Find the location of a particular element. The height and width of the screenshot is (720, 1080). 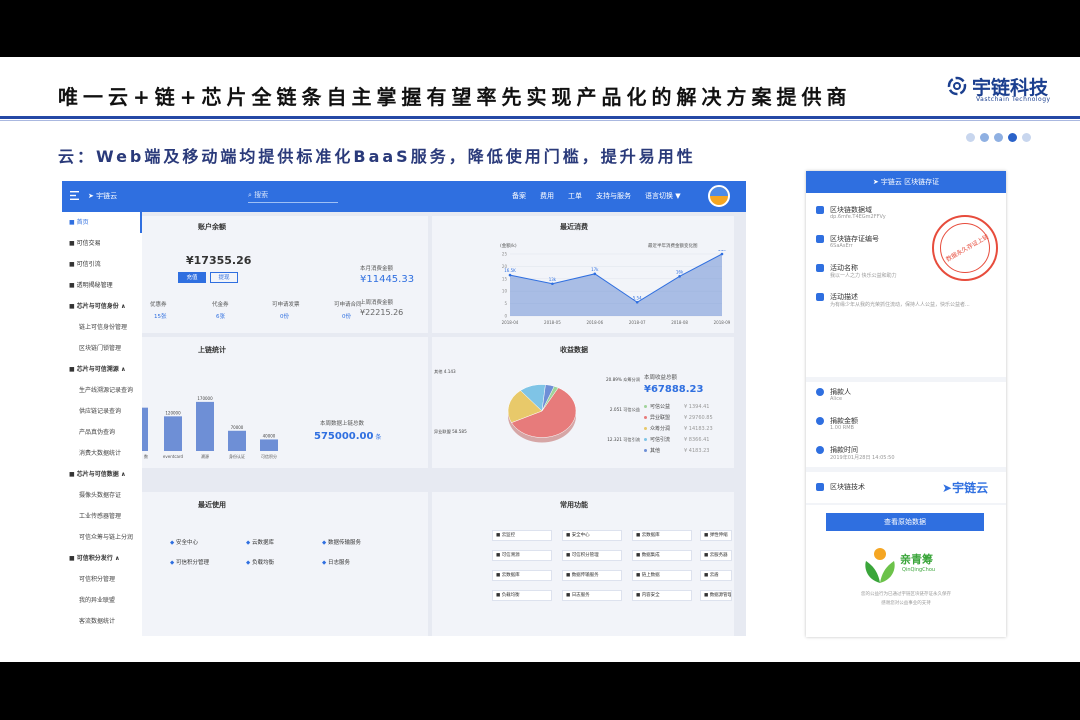

function-shortcut: ■ 链上数据 is located at coordinates (662, 575).